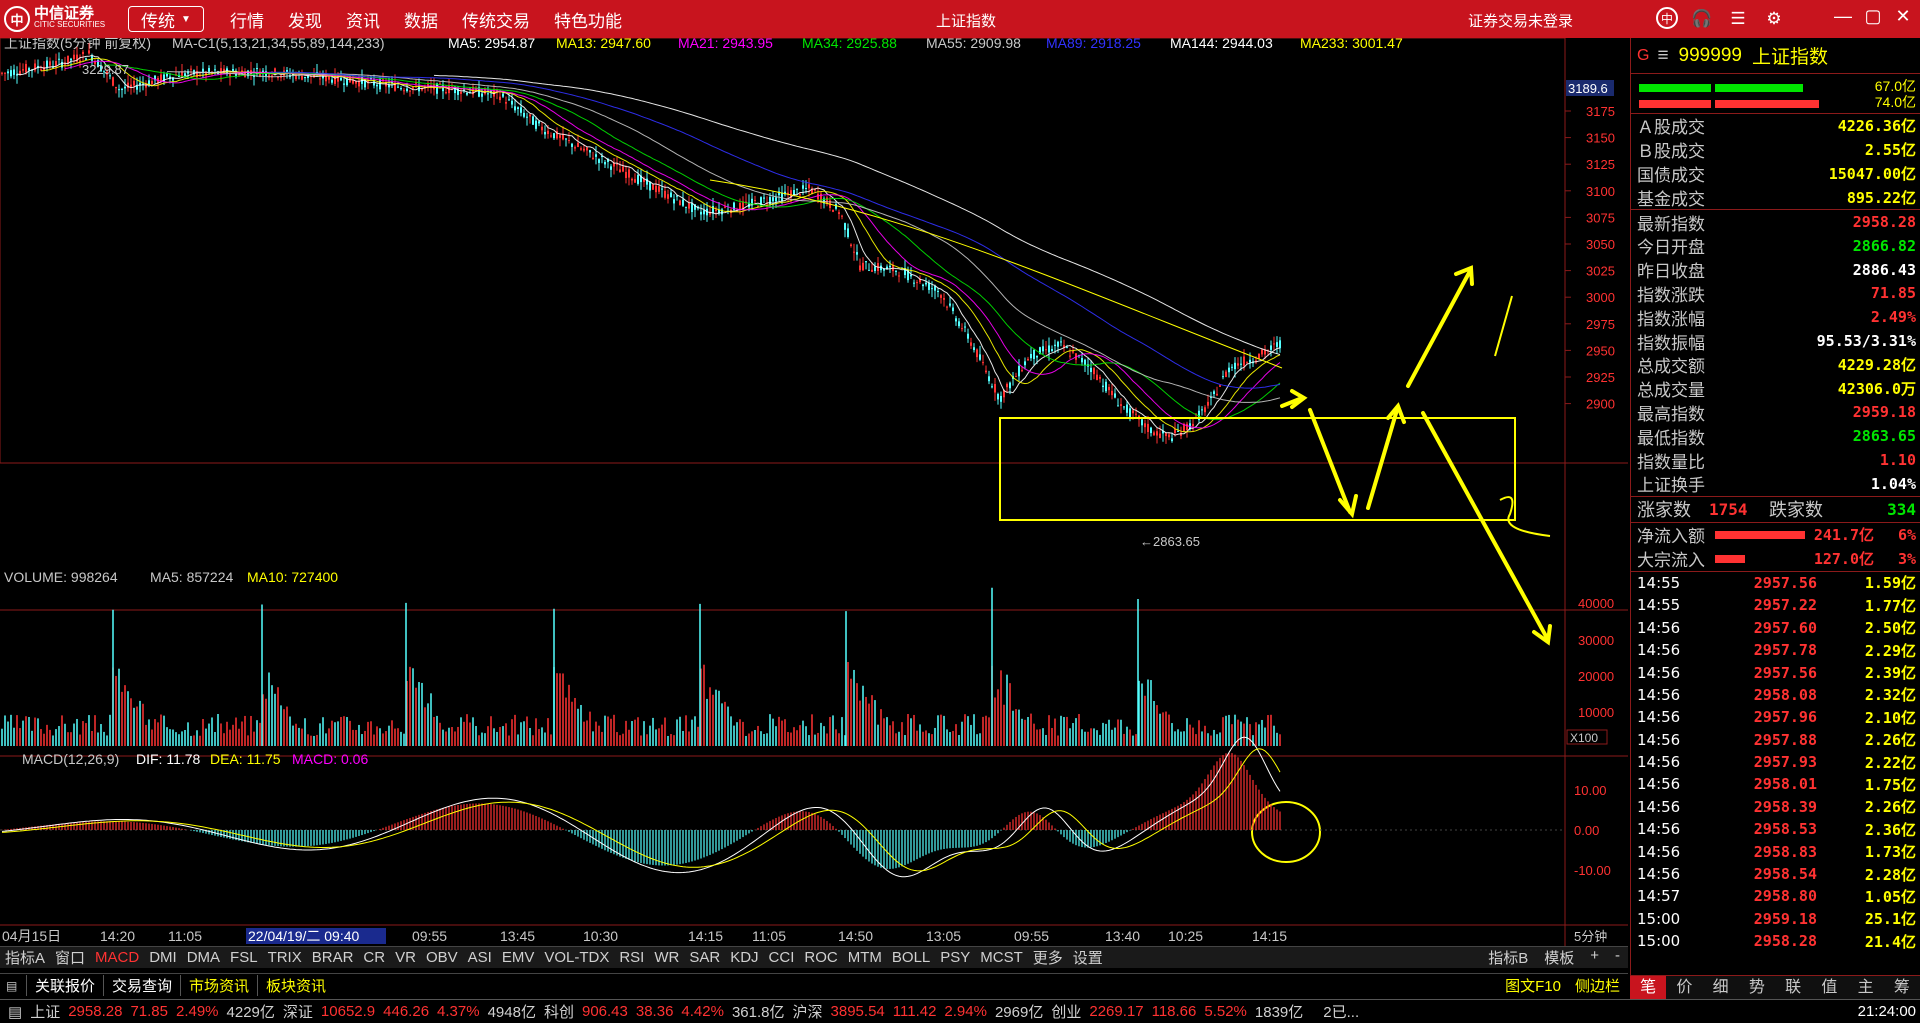 The width and height of the screenshot is (1920, 1023). I want to click on tick-row: 14:56 2958.39 2.26亿, so click(1775, 807).